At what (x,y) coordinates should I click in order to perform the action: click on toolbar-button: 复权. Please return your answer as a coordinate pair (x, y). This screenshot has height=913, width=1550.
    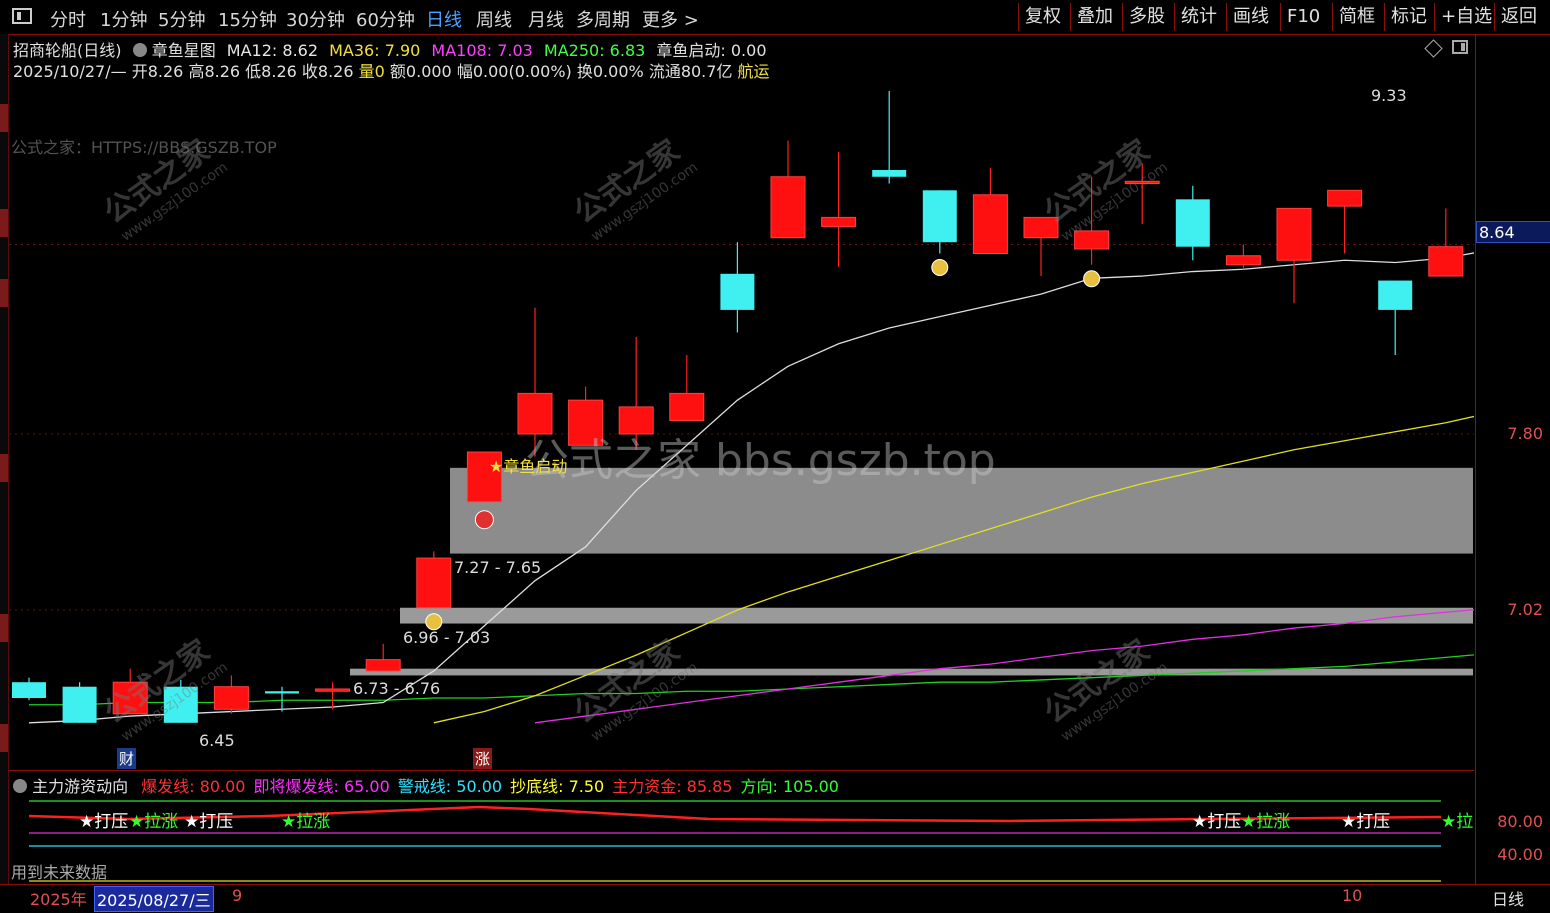
    Looking at the image, I should click on (1042, 17).